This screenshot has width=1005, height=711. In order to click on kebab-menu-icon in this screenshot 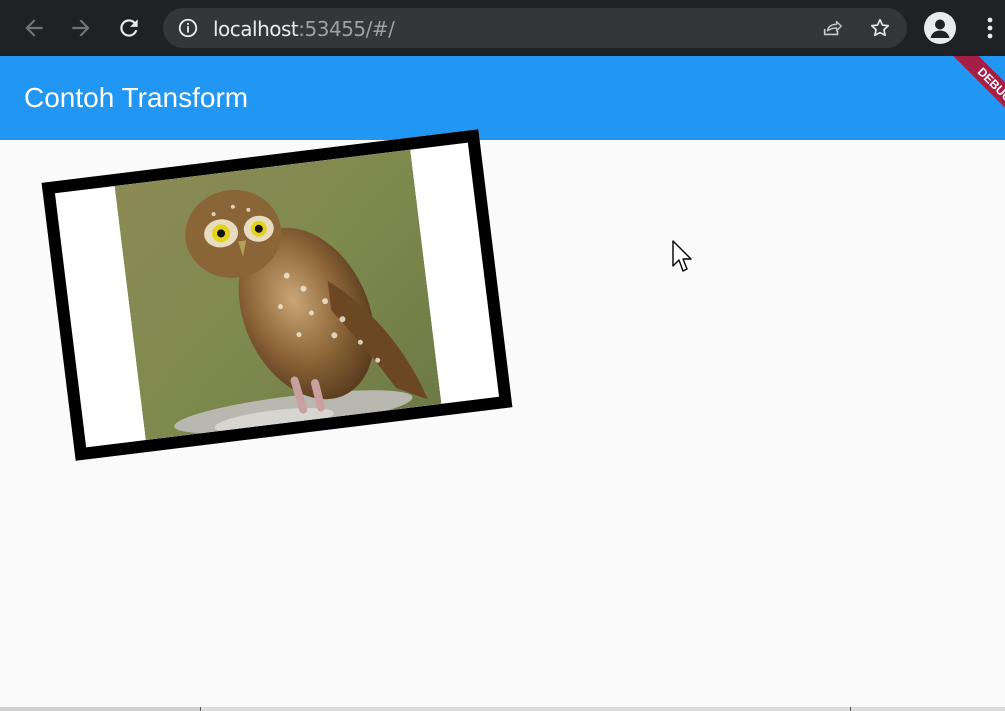, I will do `click(990, 28)`.